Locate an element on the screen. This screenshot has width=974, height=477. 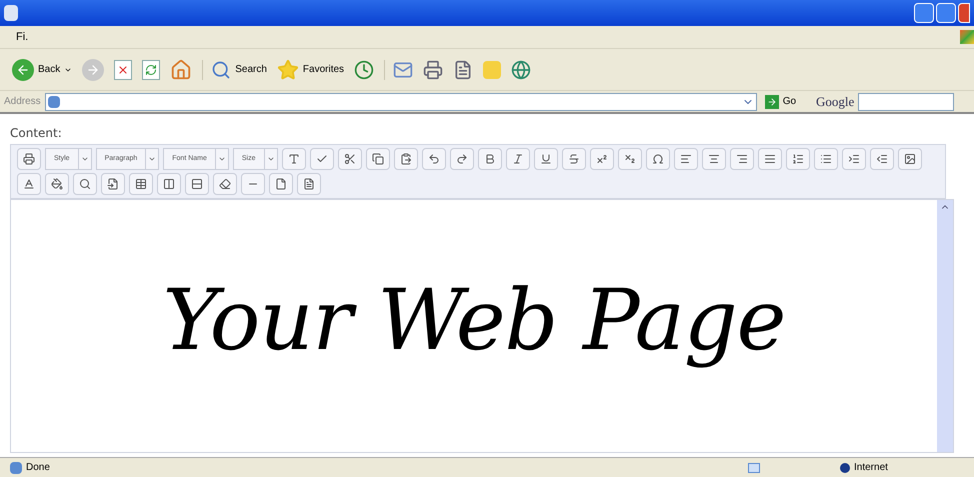
page-icon is located at coordinates (54, 102).